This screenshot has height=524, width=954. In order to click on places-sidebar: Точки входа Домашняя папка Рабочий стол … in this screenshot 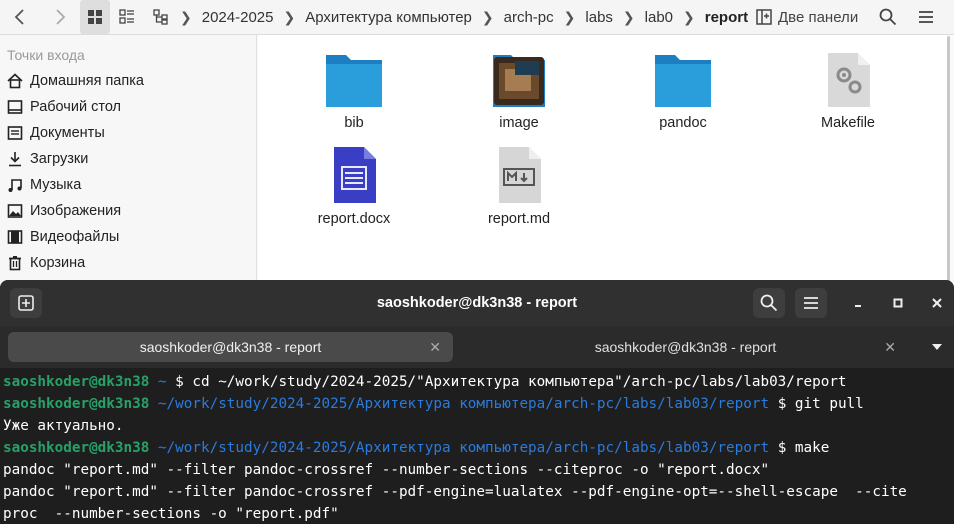, I will do `click(128, 162)`.